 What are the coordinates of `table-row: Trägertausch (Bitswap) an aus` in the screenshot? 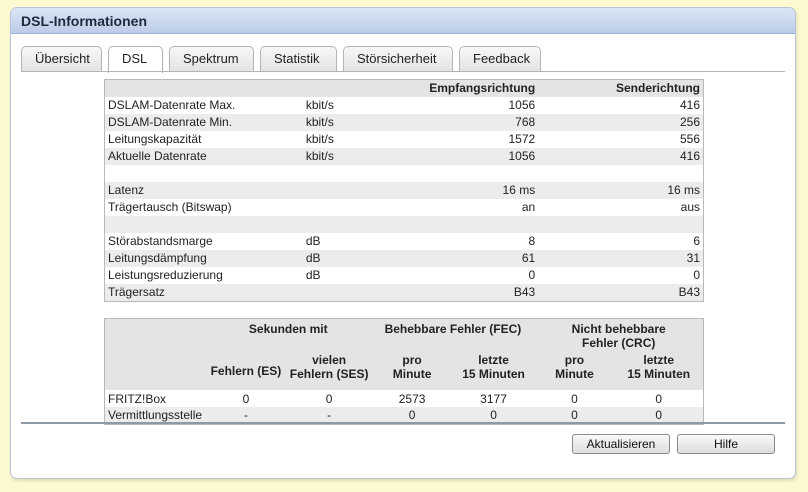 It's located at (404, 207).